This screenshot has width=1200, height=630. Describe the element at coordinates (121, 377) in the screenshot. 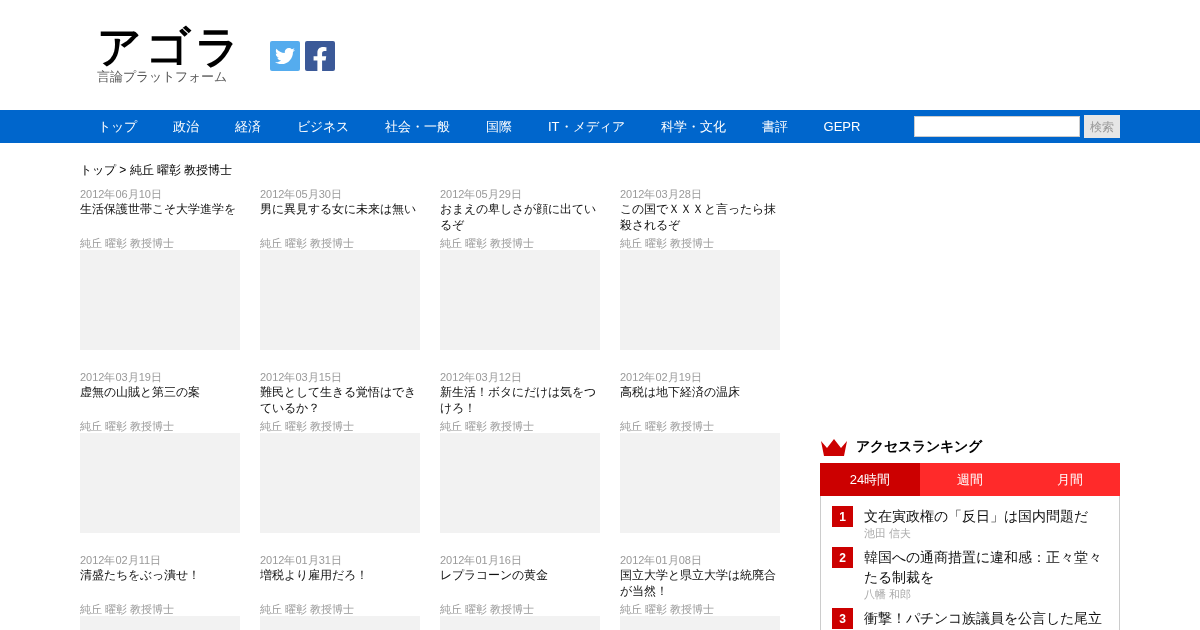

I see `article-date: 2012年03月19日` at that location.